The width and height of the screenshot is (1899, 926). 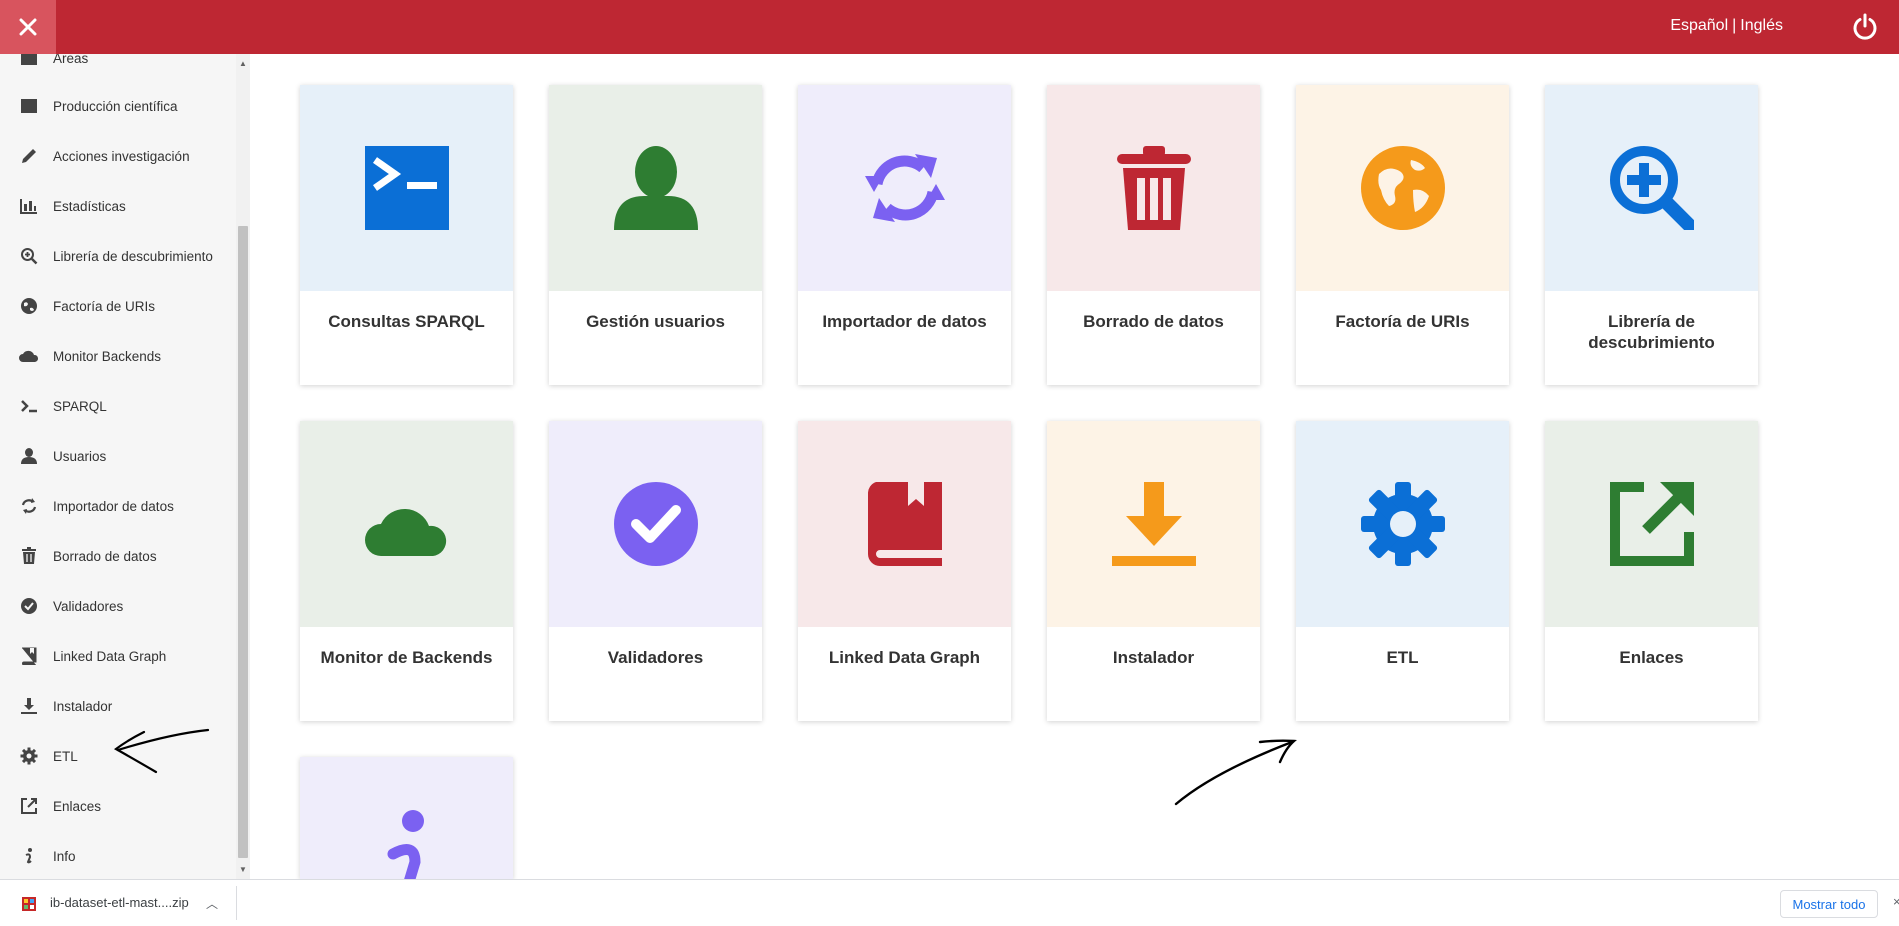 I want to click on sidebar-item-validadores: Validadores, so click(x=117, y=606).